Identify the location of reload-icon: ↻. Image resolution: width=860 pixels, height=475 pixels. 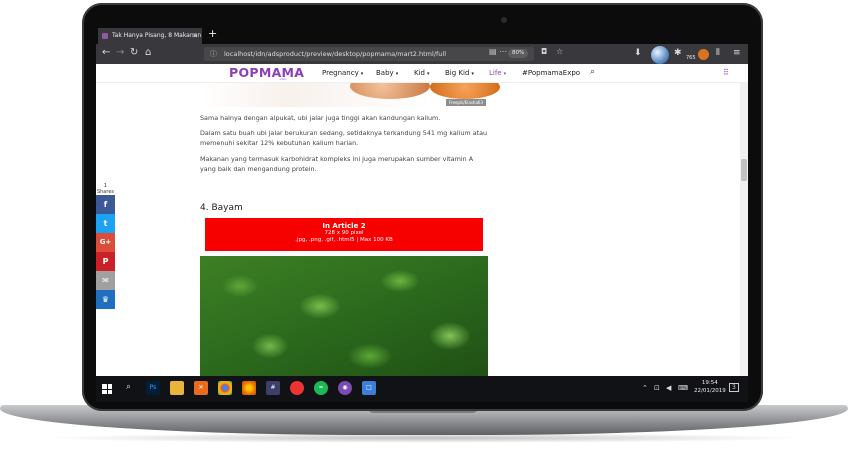
(134, 52).